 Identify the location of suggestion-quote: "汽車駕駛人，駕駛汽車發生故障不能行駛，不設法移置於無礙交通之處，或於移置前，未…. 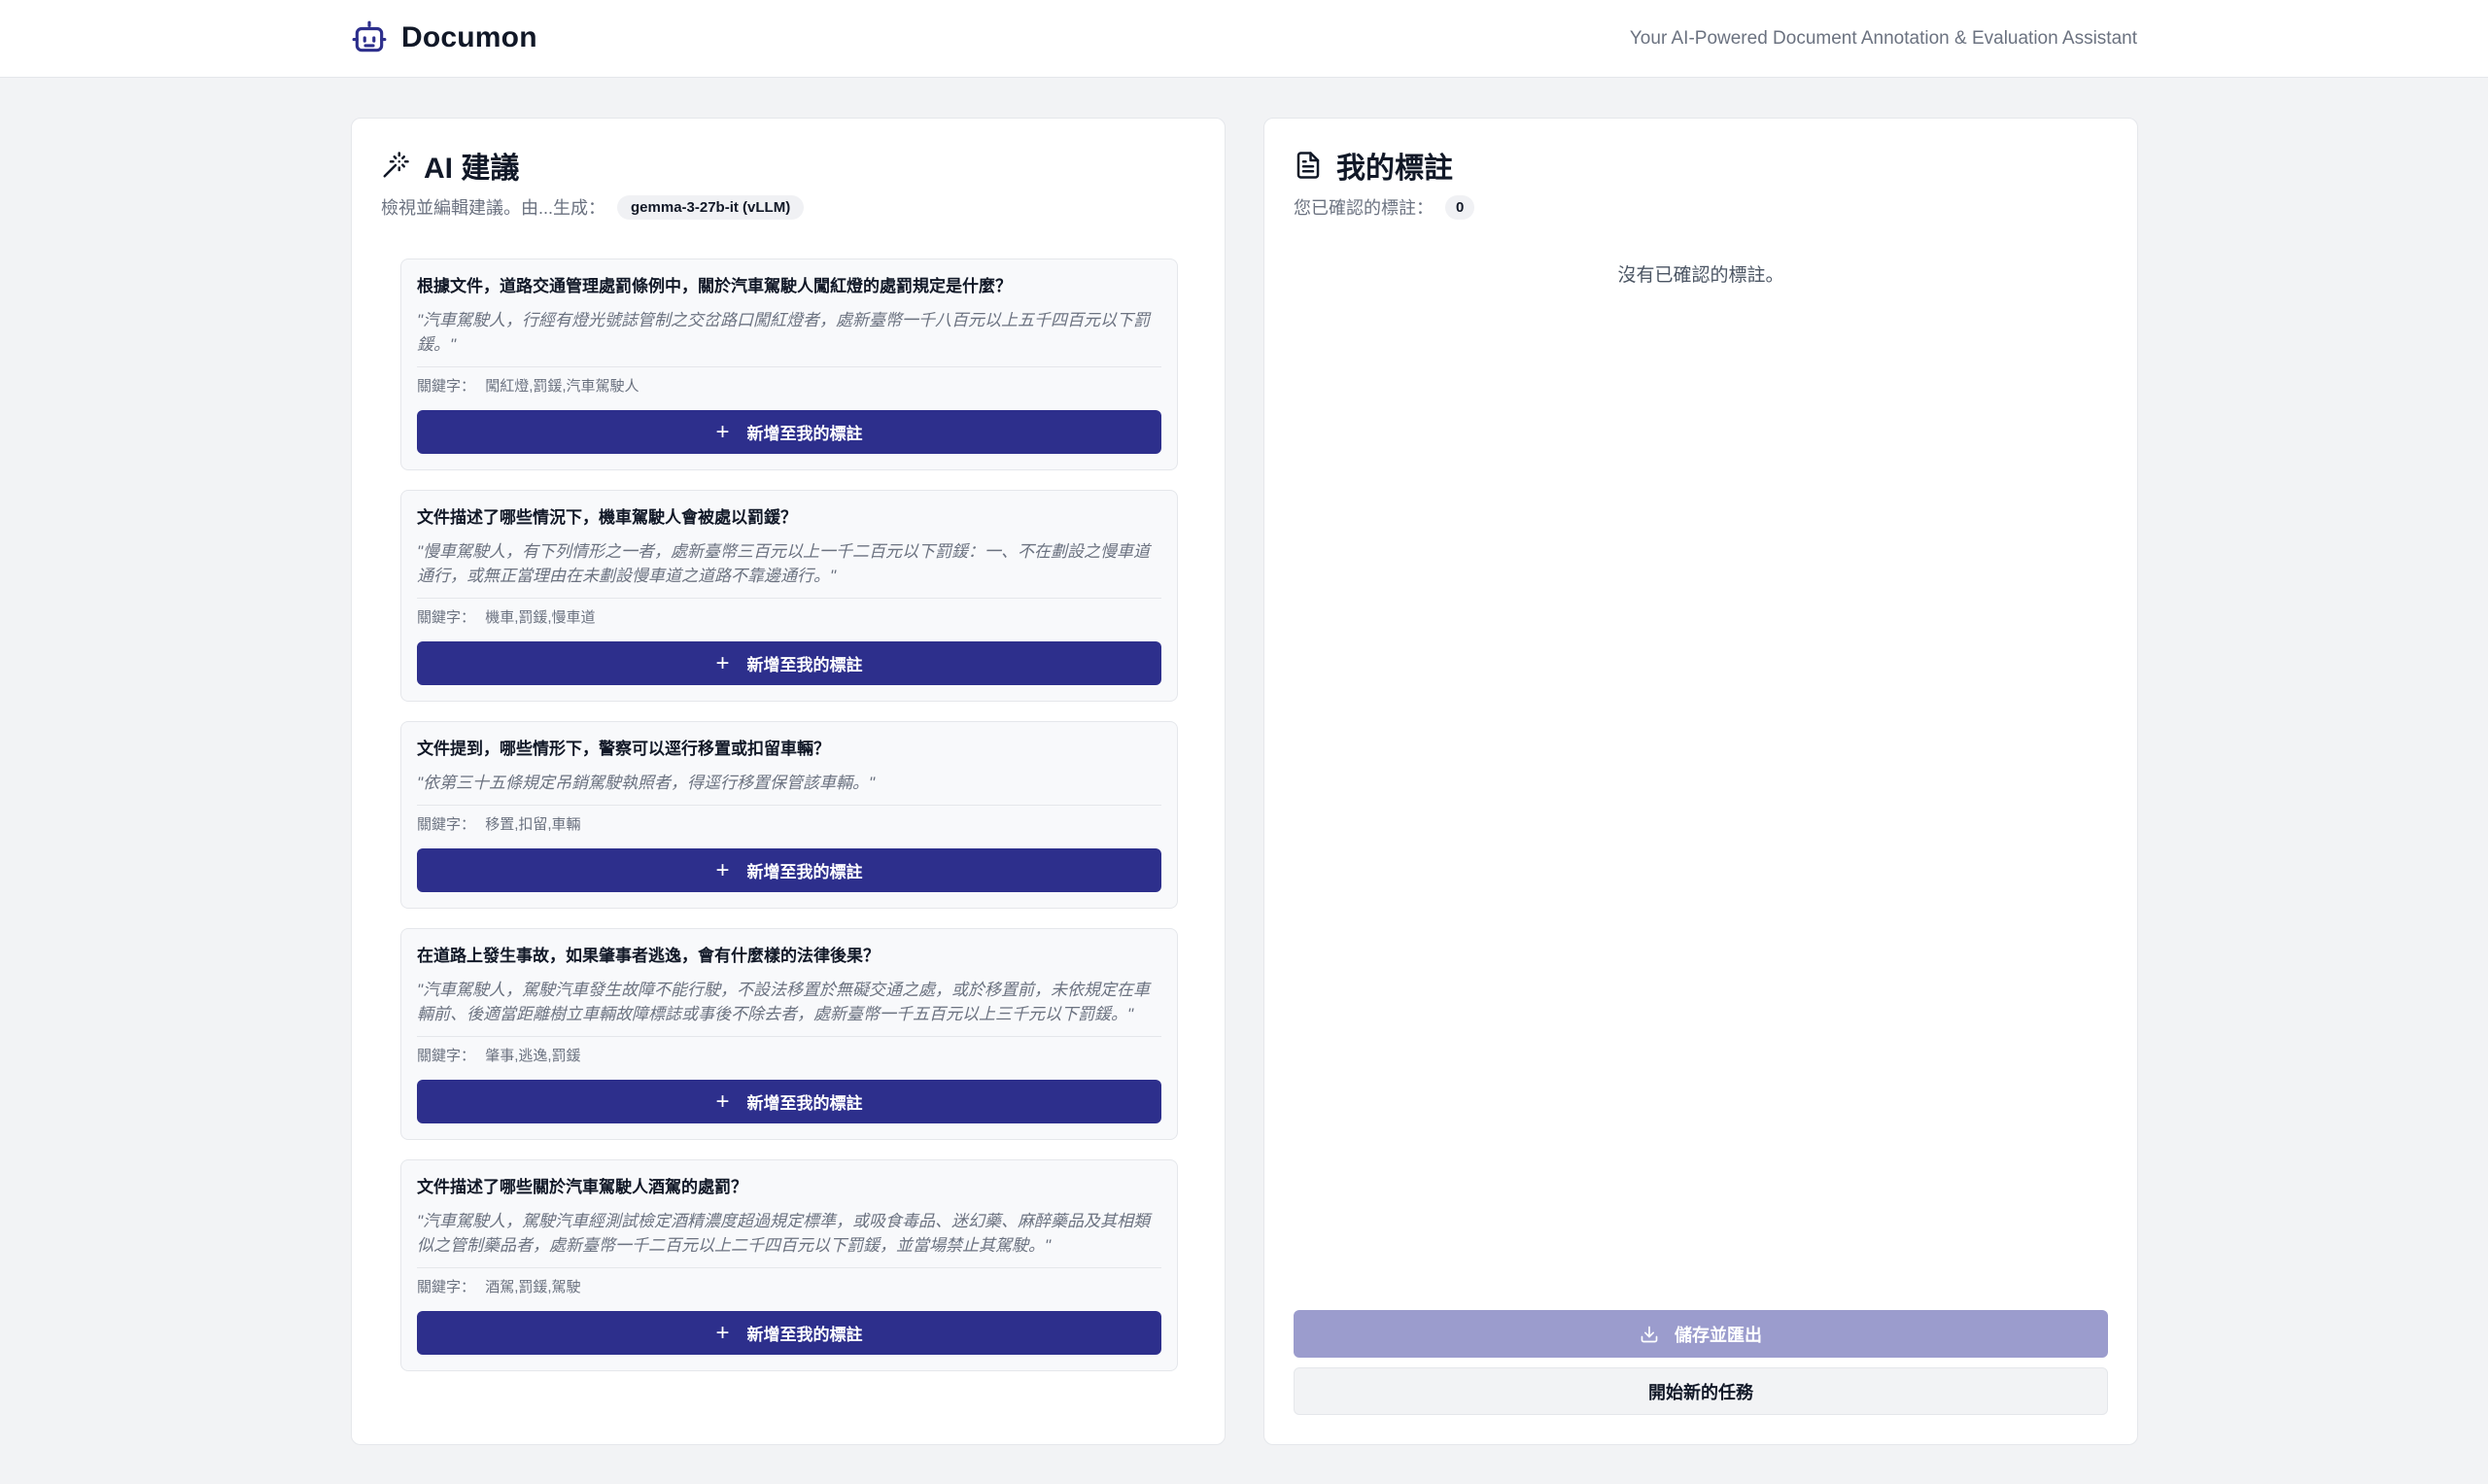
(789, 1007).